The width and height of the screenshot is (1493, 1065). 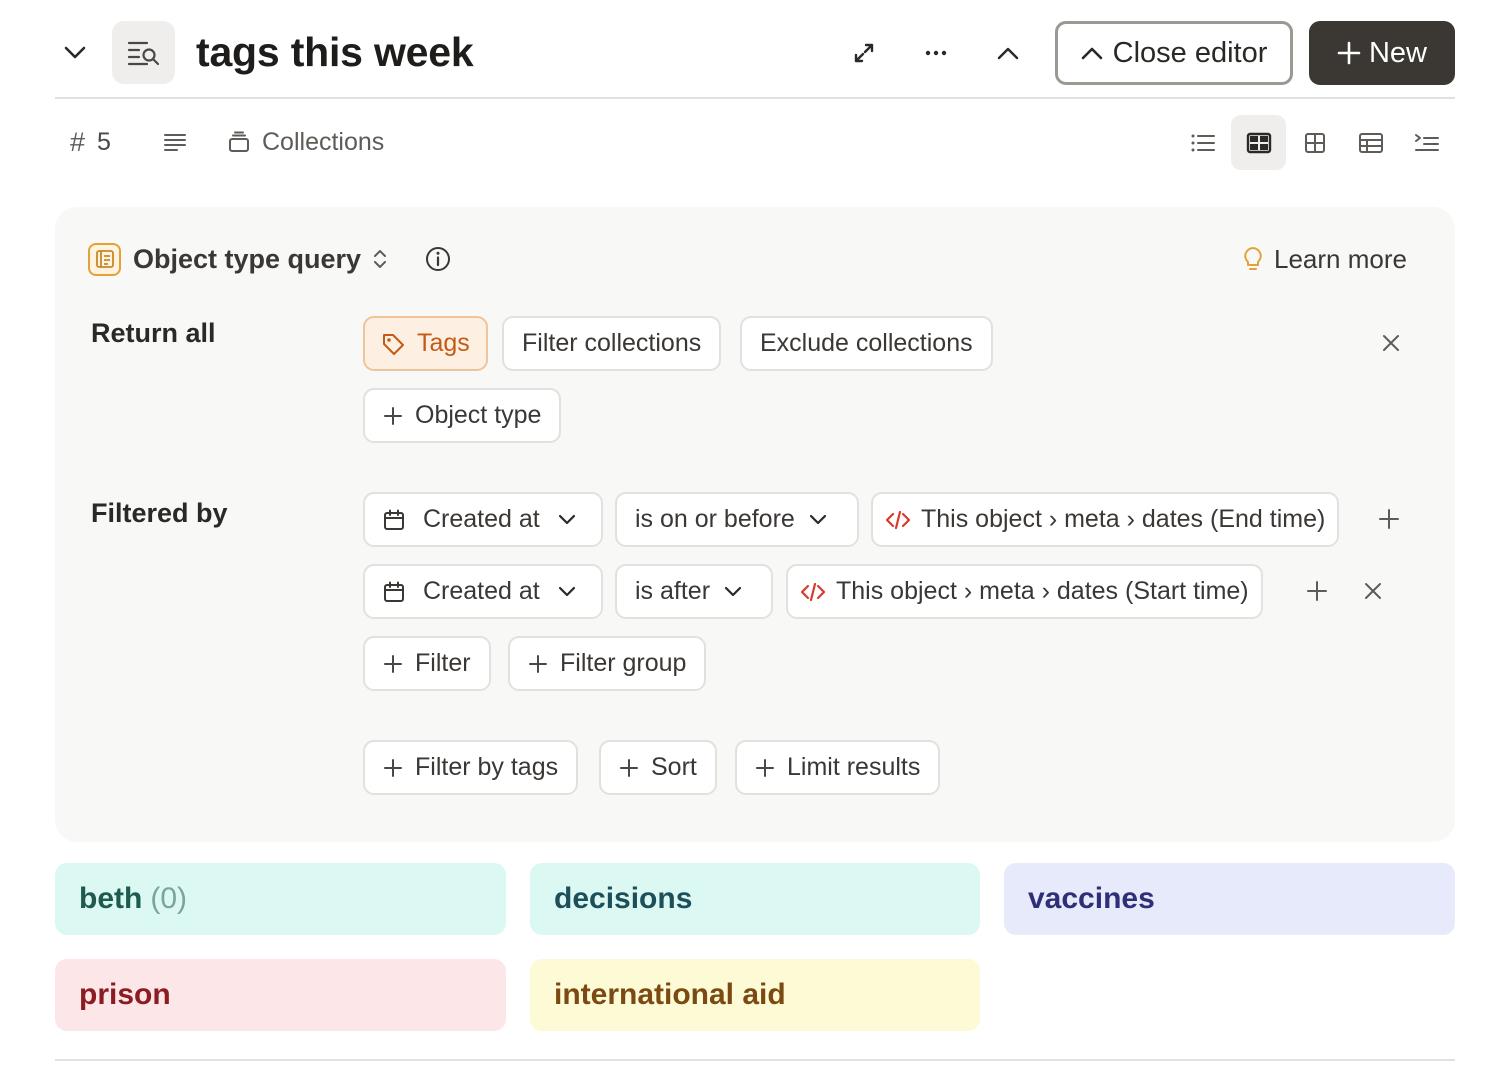 What do you see at coordinates (755, 98) in the screenshot?
I see `header-divider` at bounding box center [755, 98].